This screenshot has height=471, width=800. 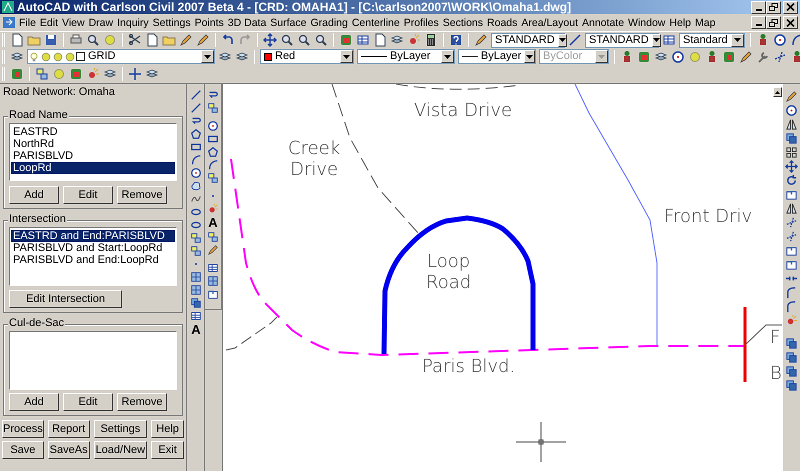 What do you see at coordinates (135, 74) in the screenshot?
I see `crosshair-icon` at bounding box center [135, 74].